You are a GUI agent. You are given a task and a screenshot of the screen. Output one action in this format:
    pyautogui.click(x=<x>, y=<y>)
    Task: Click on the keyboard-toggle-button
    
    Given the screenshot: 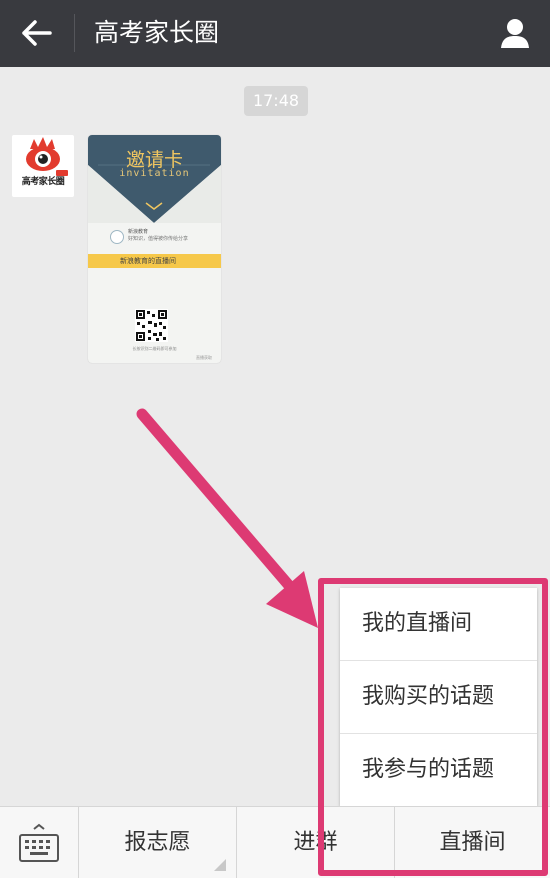 What is the action you would take?
    pyautogui.click(x=39, y=842)
    